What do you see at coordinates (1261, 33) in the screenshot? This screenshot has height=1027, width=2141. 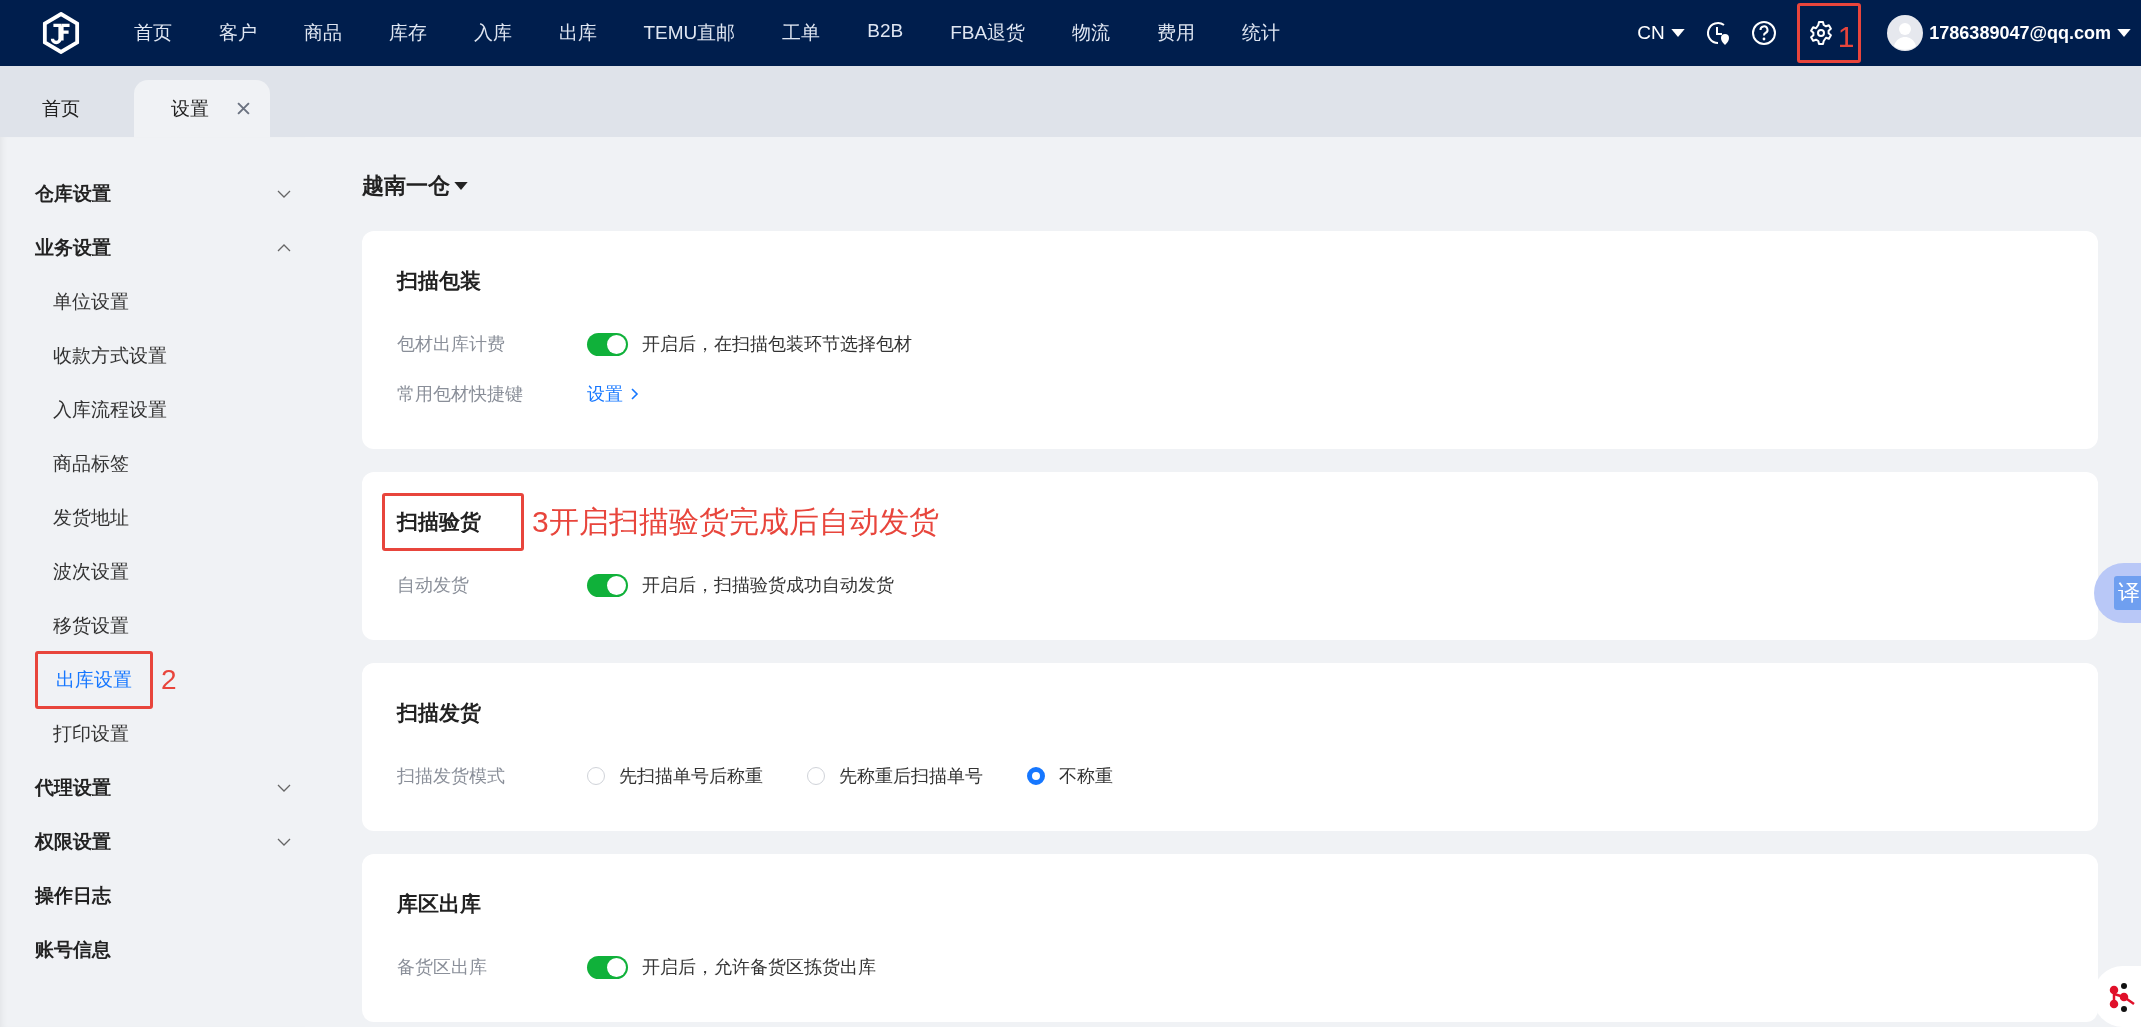 I see `nav-link: 统计` at bounding box center [1261, 33].